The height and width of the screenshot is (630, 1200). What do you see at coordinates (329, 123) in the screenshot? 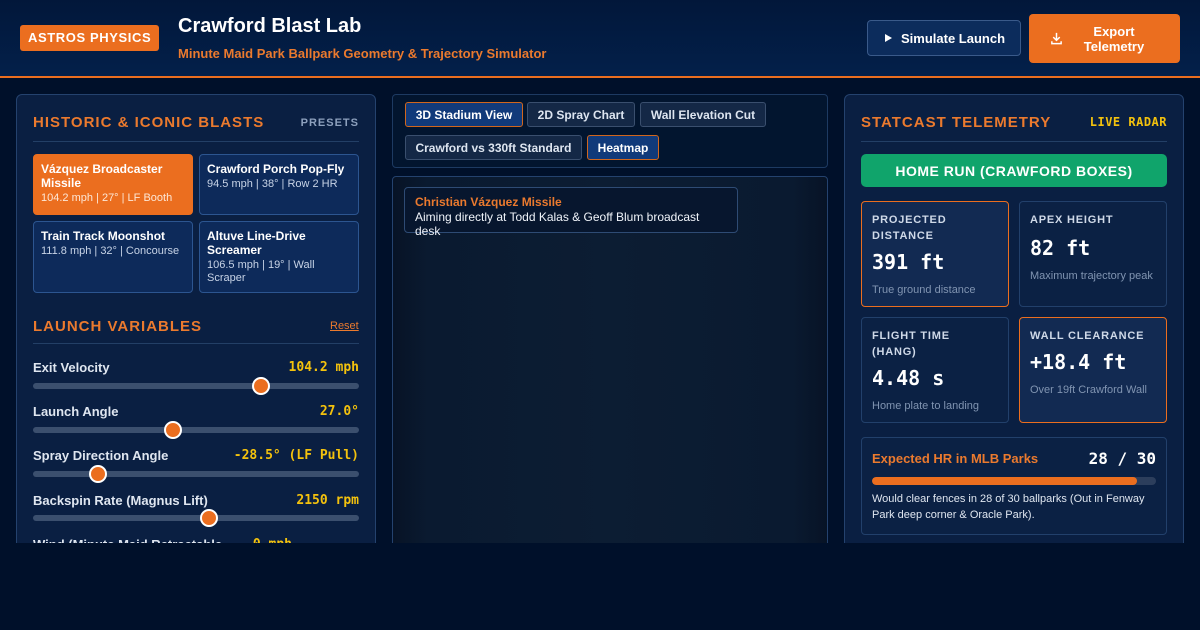
I see `presets-aside: PRESETS` at bounding box center [329, 123].